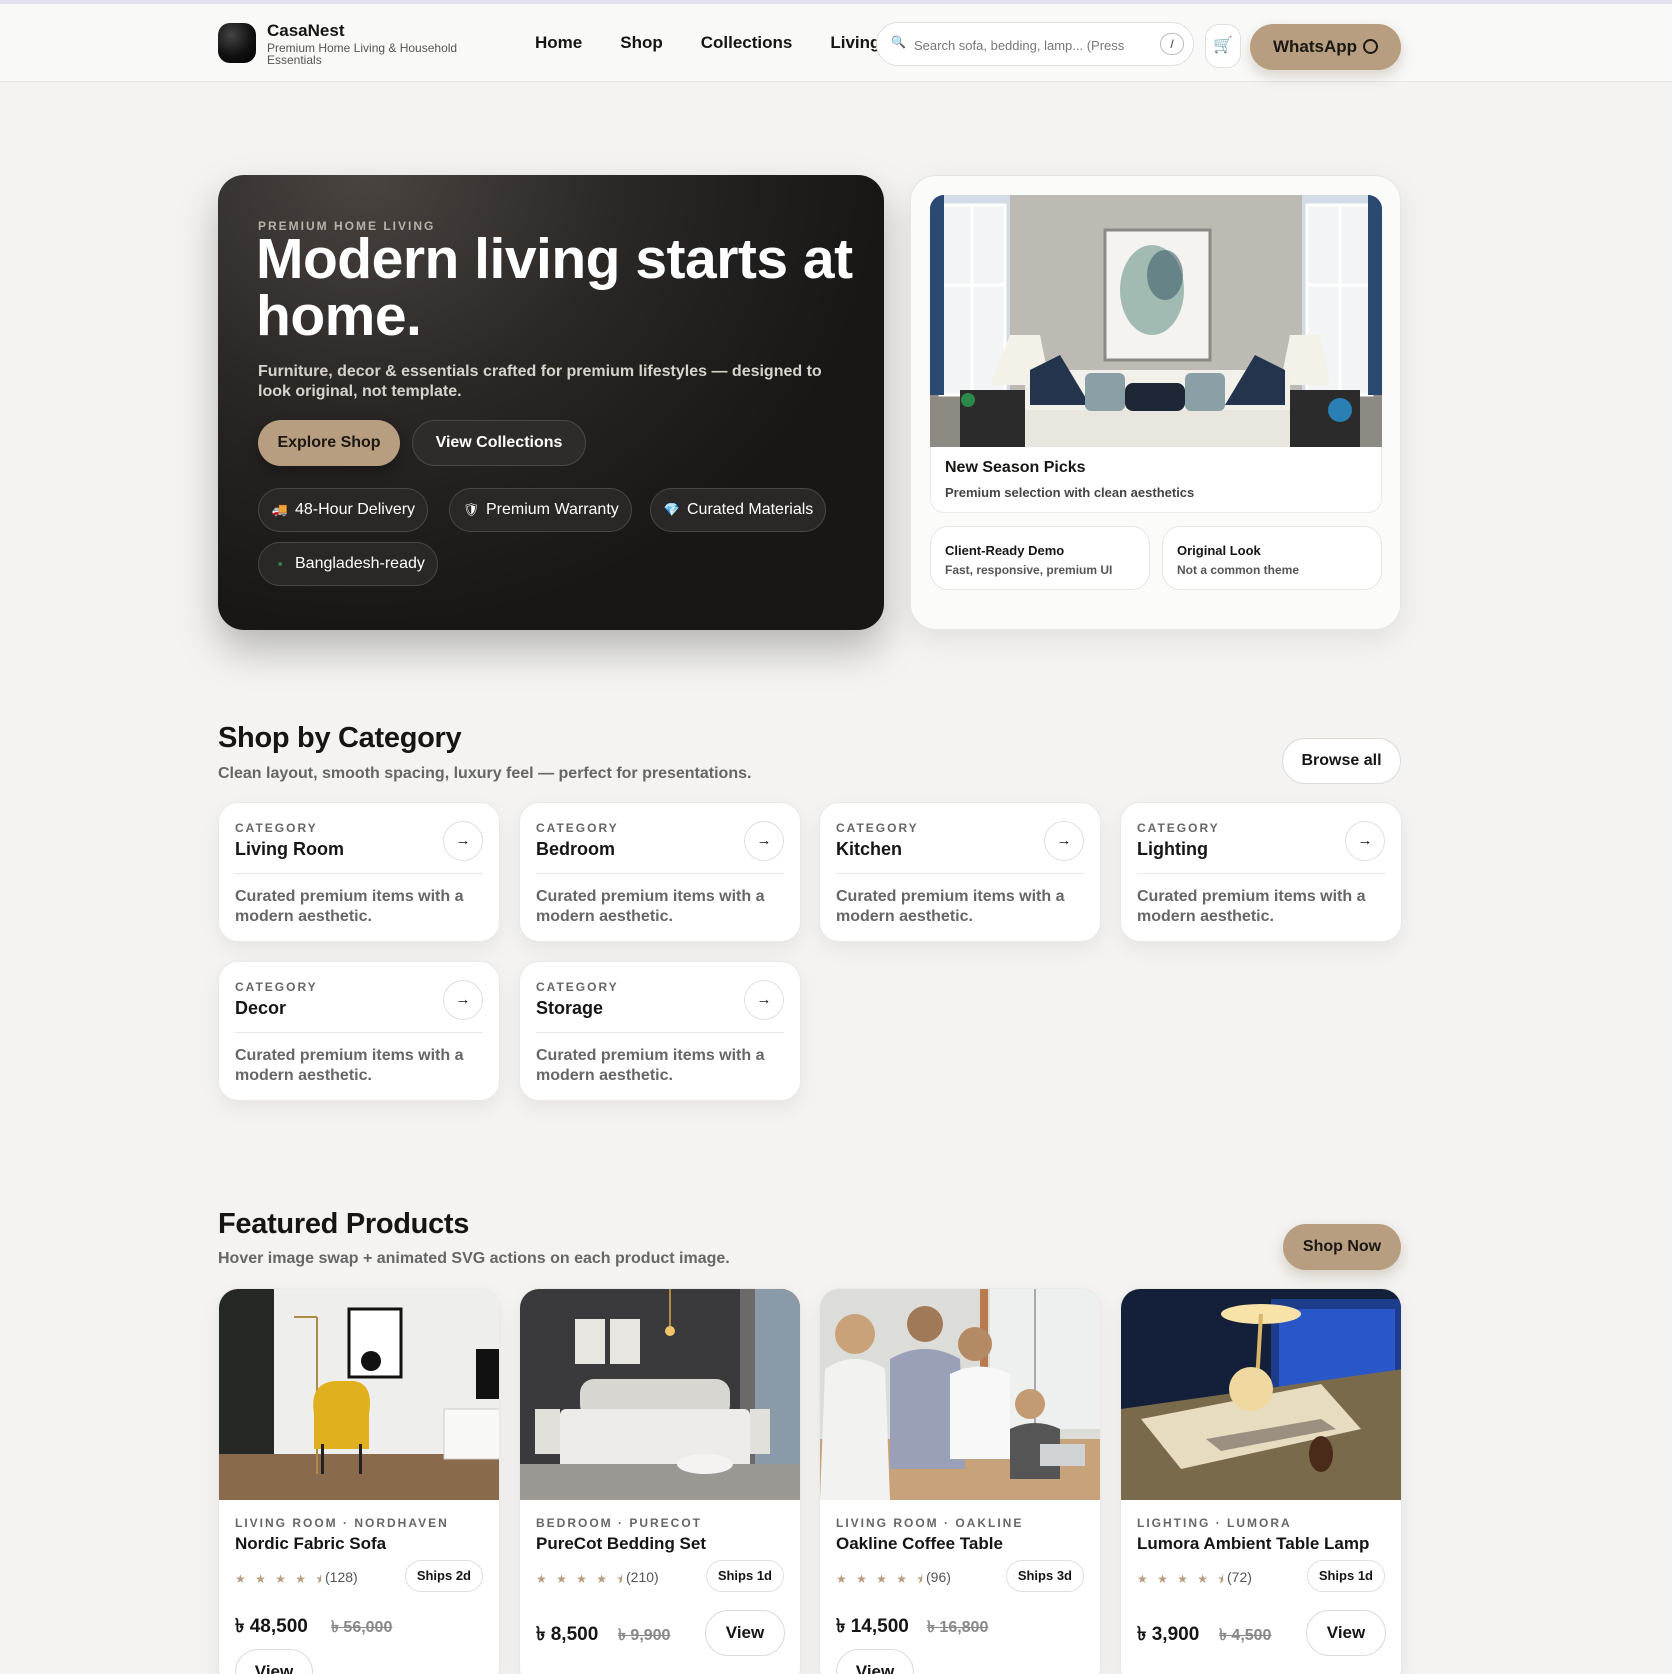 The height and width of the screenshot is (1674, 1672). What do you see at coordinates (1029, 570) in the screenshot?
I see `mini-card-subtitle: Fast, responsive, premium UI` at bounding box center [1029, 570].